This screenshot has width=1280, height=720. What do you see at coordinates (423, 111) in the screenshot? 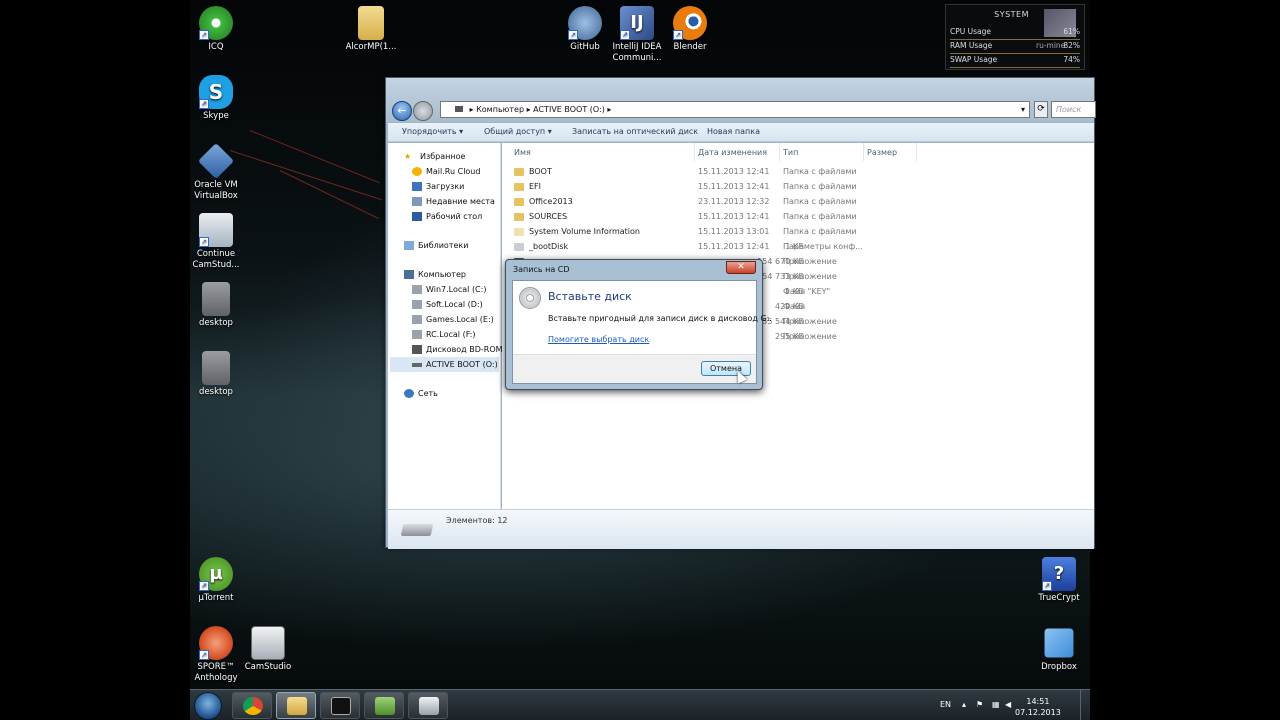
I see `forward-button` at bounding box center [423, 111].